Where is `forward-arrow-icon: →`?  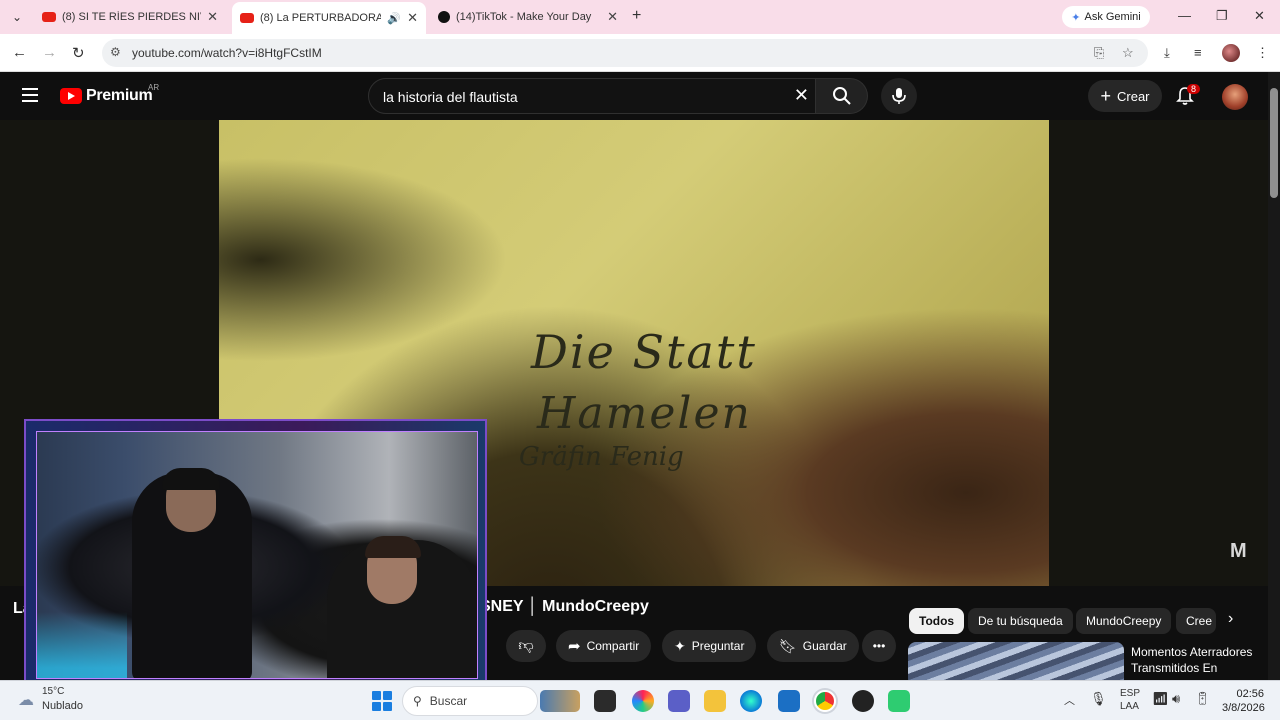 forward-arrow-icon: → is located at coordinates (49, 52).